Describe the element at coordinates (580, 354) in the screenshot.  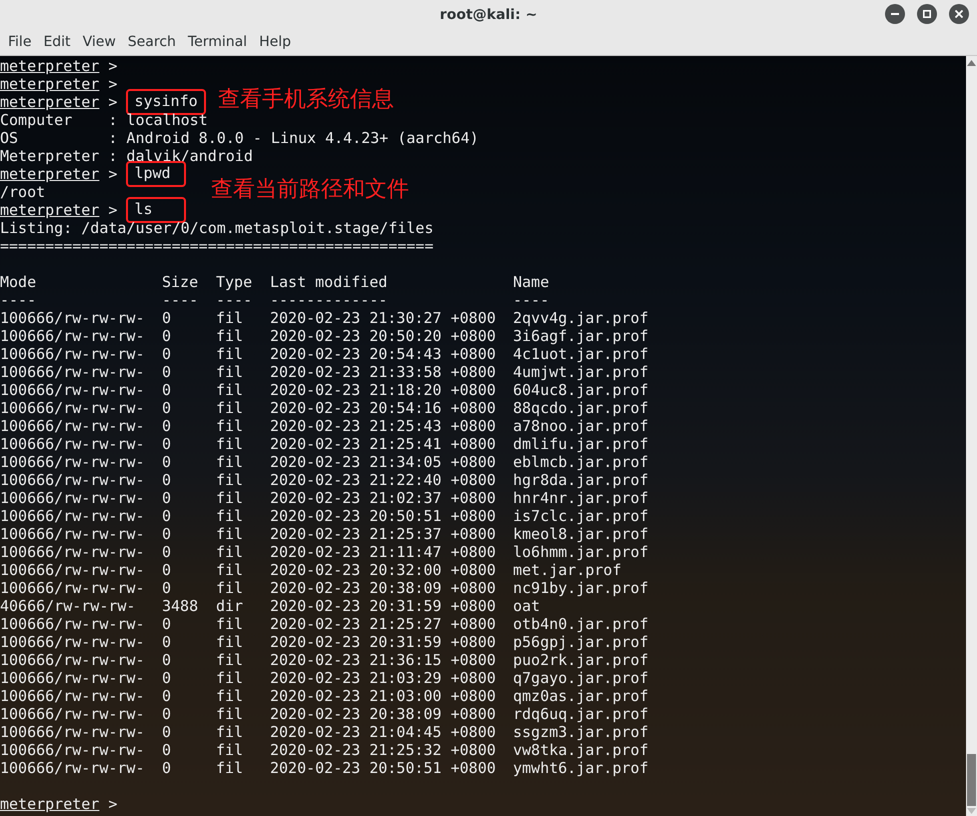
I see `table-cell: 4c1uot.jar.prof` at that location.